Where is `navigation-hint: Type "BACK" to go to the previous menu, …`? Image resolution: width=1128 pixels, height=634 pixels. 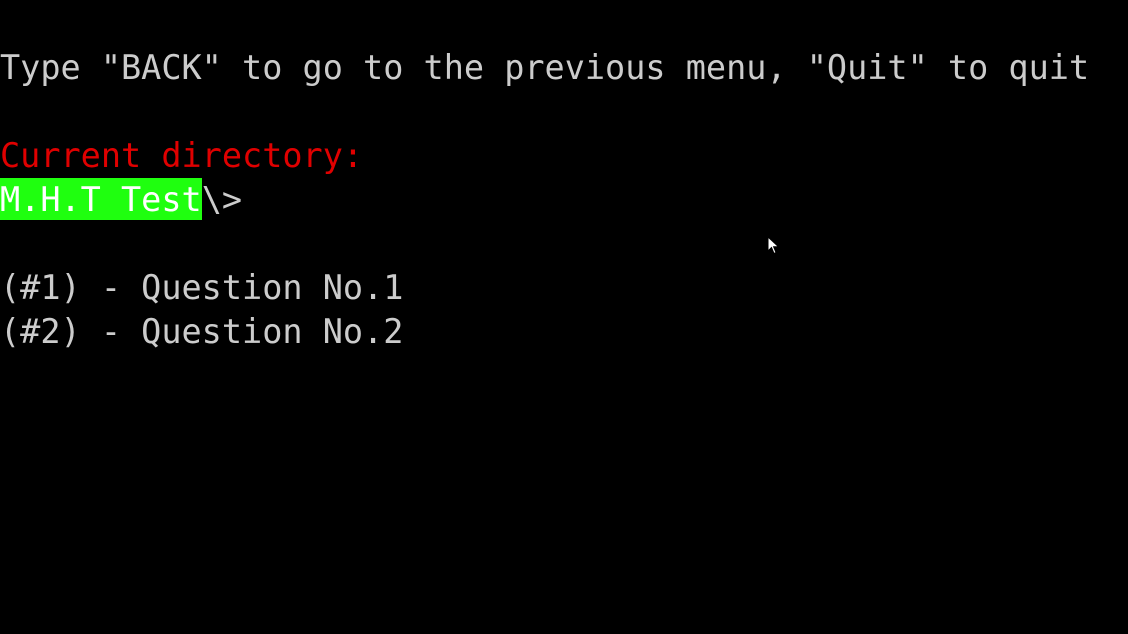 navigation-hint: Type "BACK" to go to the previous menu, … is located at coordinates (545, 67).